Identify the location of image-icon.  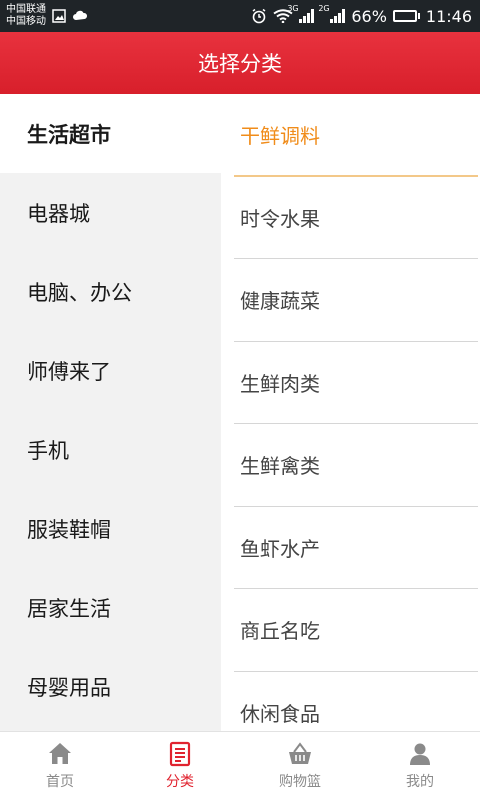
(59, 16).